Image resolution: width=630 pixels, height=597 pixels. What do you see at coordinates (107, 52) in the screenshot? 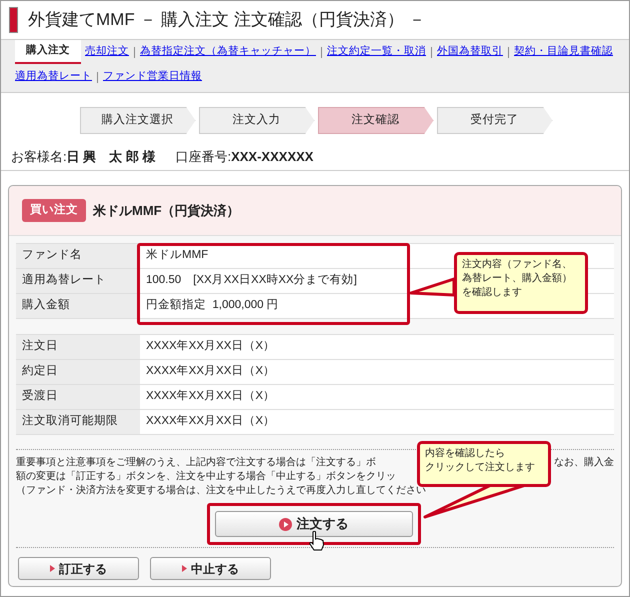
I see `nav-link: 売却注文` at bounding box center [107, 52].